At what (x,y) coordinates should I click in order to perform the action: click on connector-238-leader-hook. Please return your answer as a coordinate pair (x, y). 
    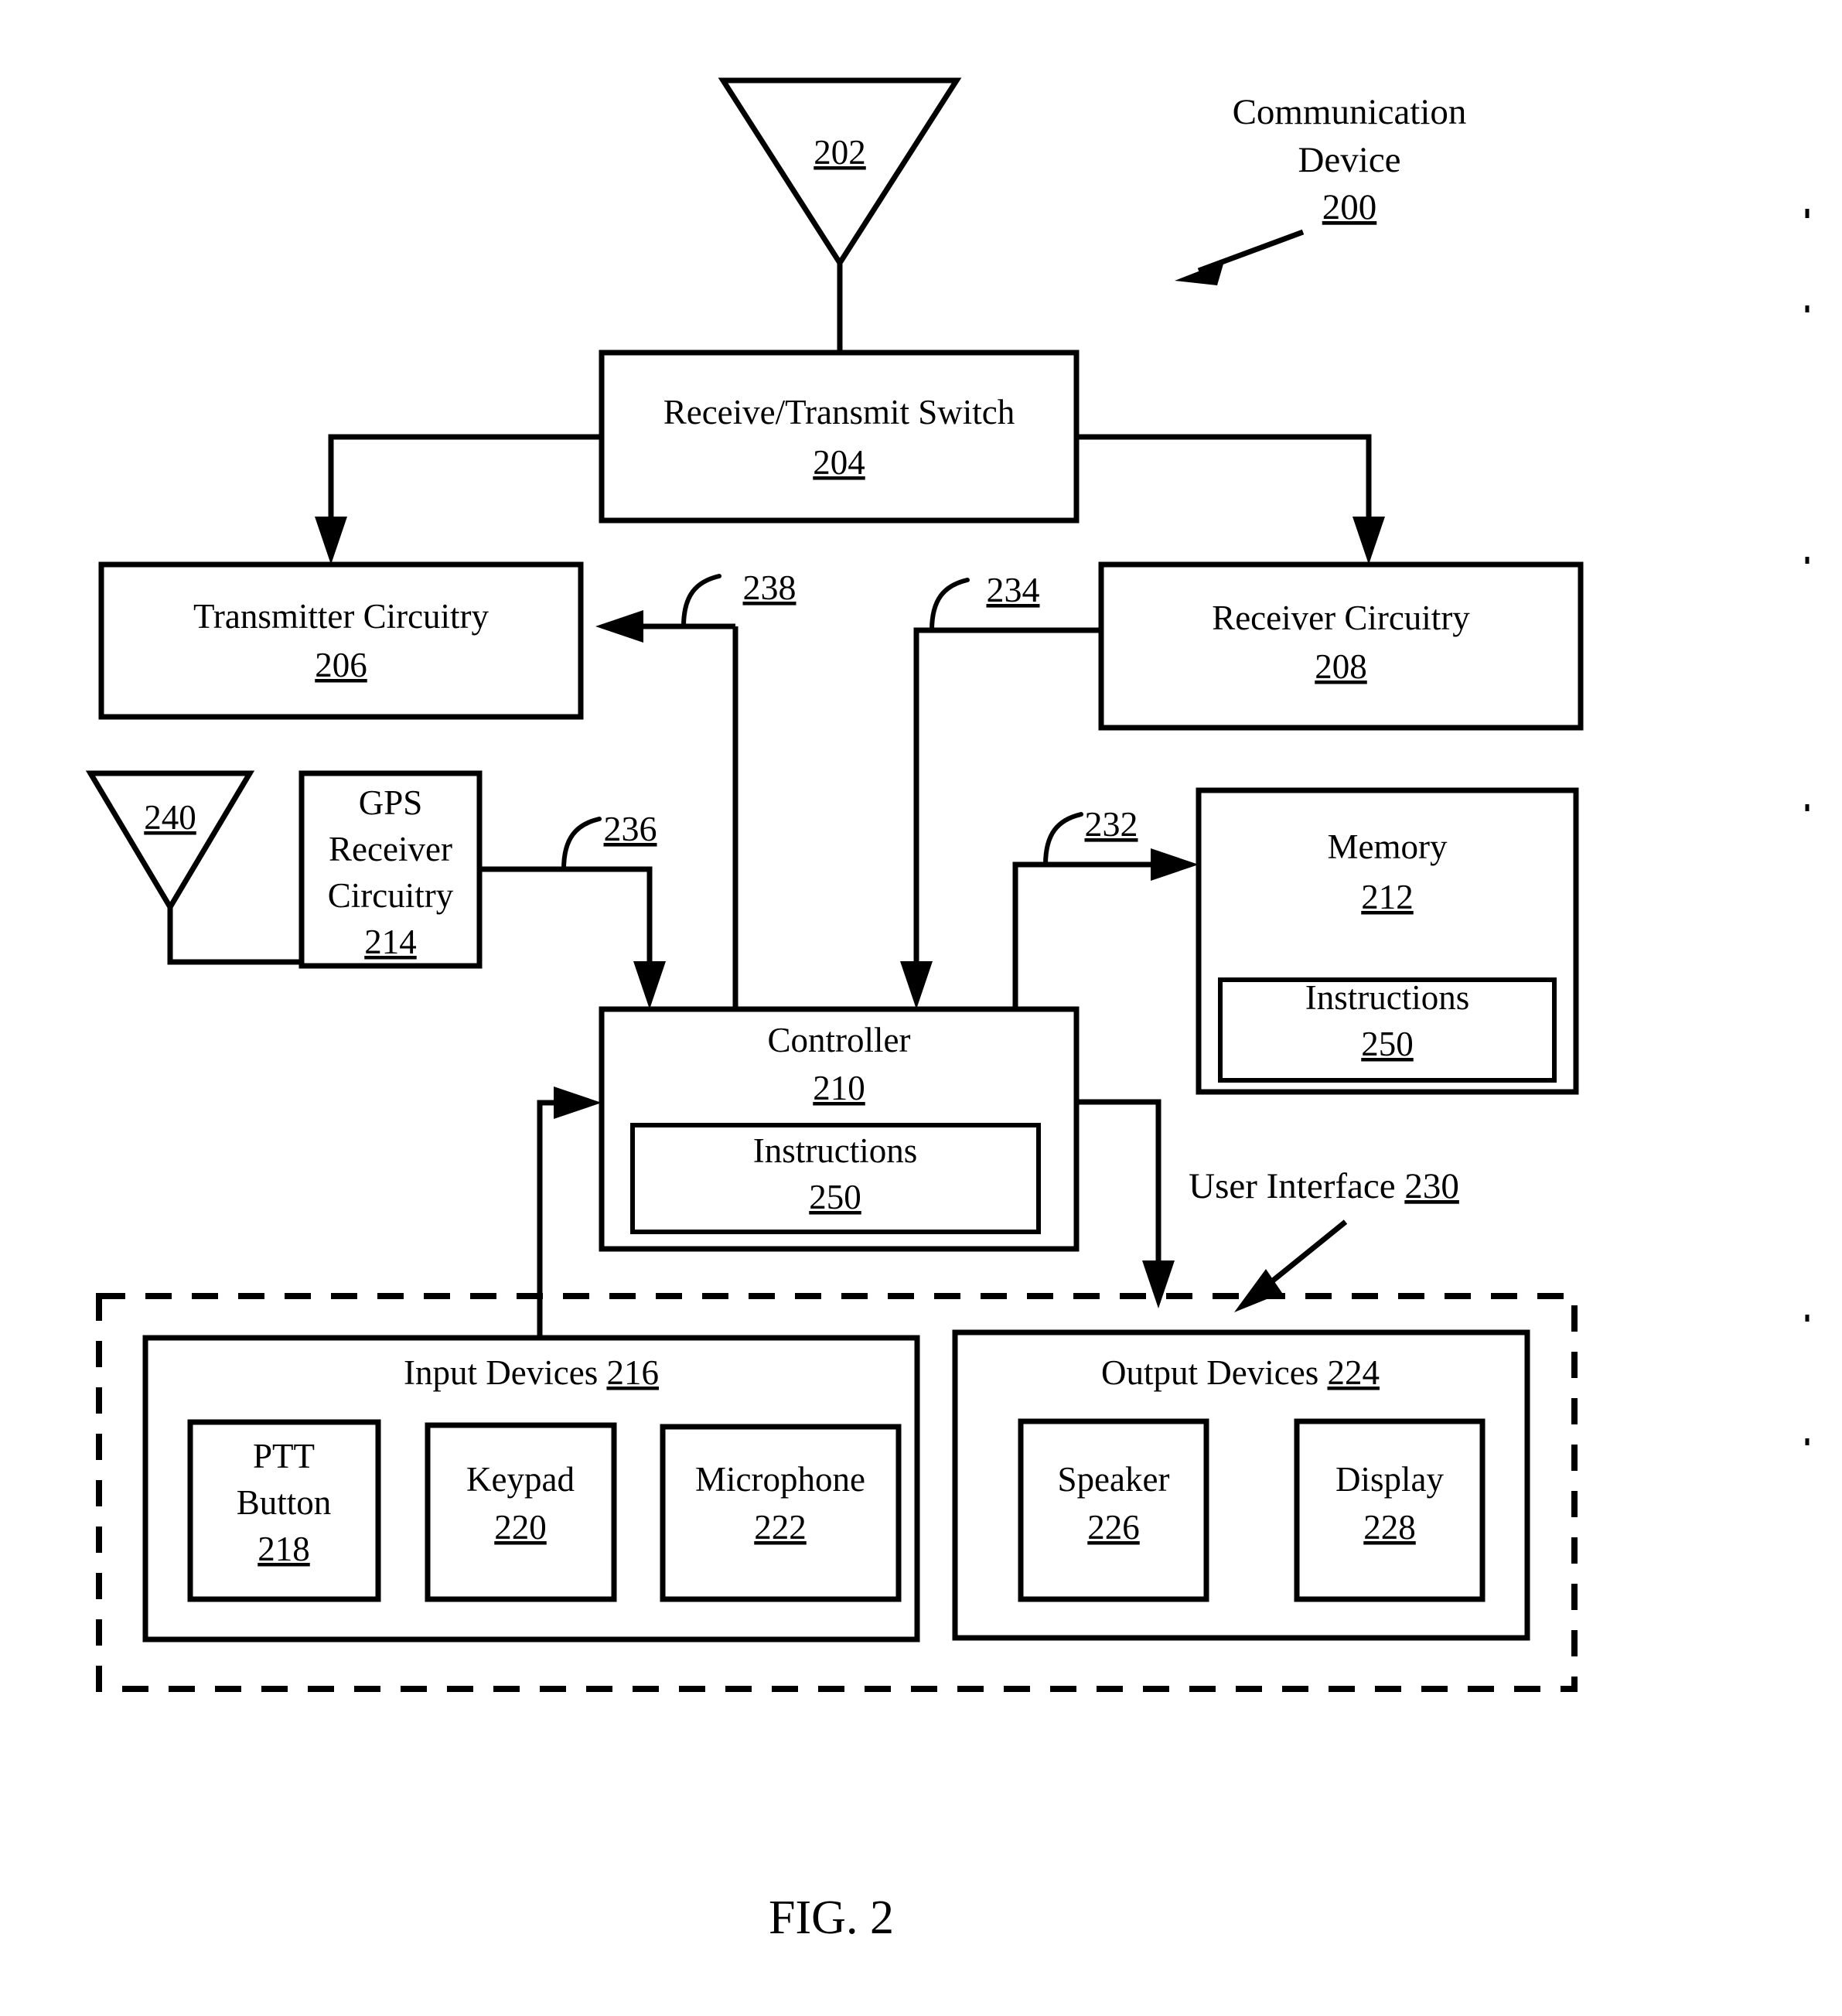
    Looking at the image, I should click on (701, 601).